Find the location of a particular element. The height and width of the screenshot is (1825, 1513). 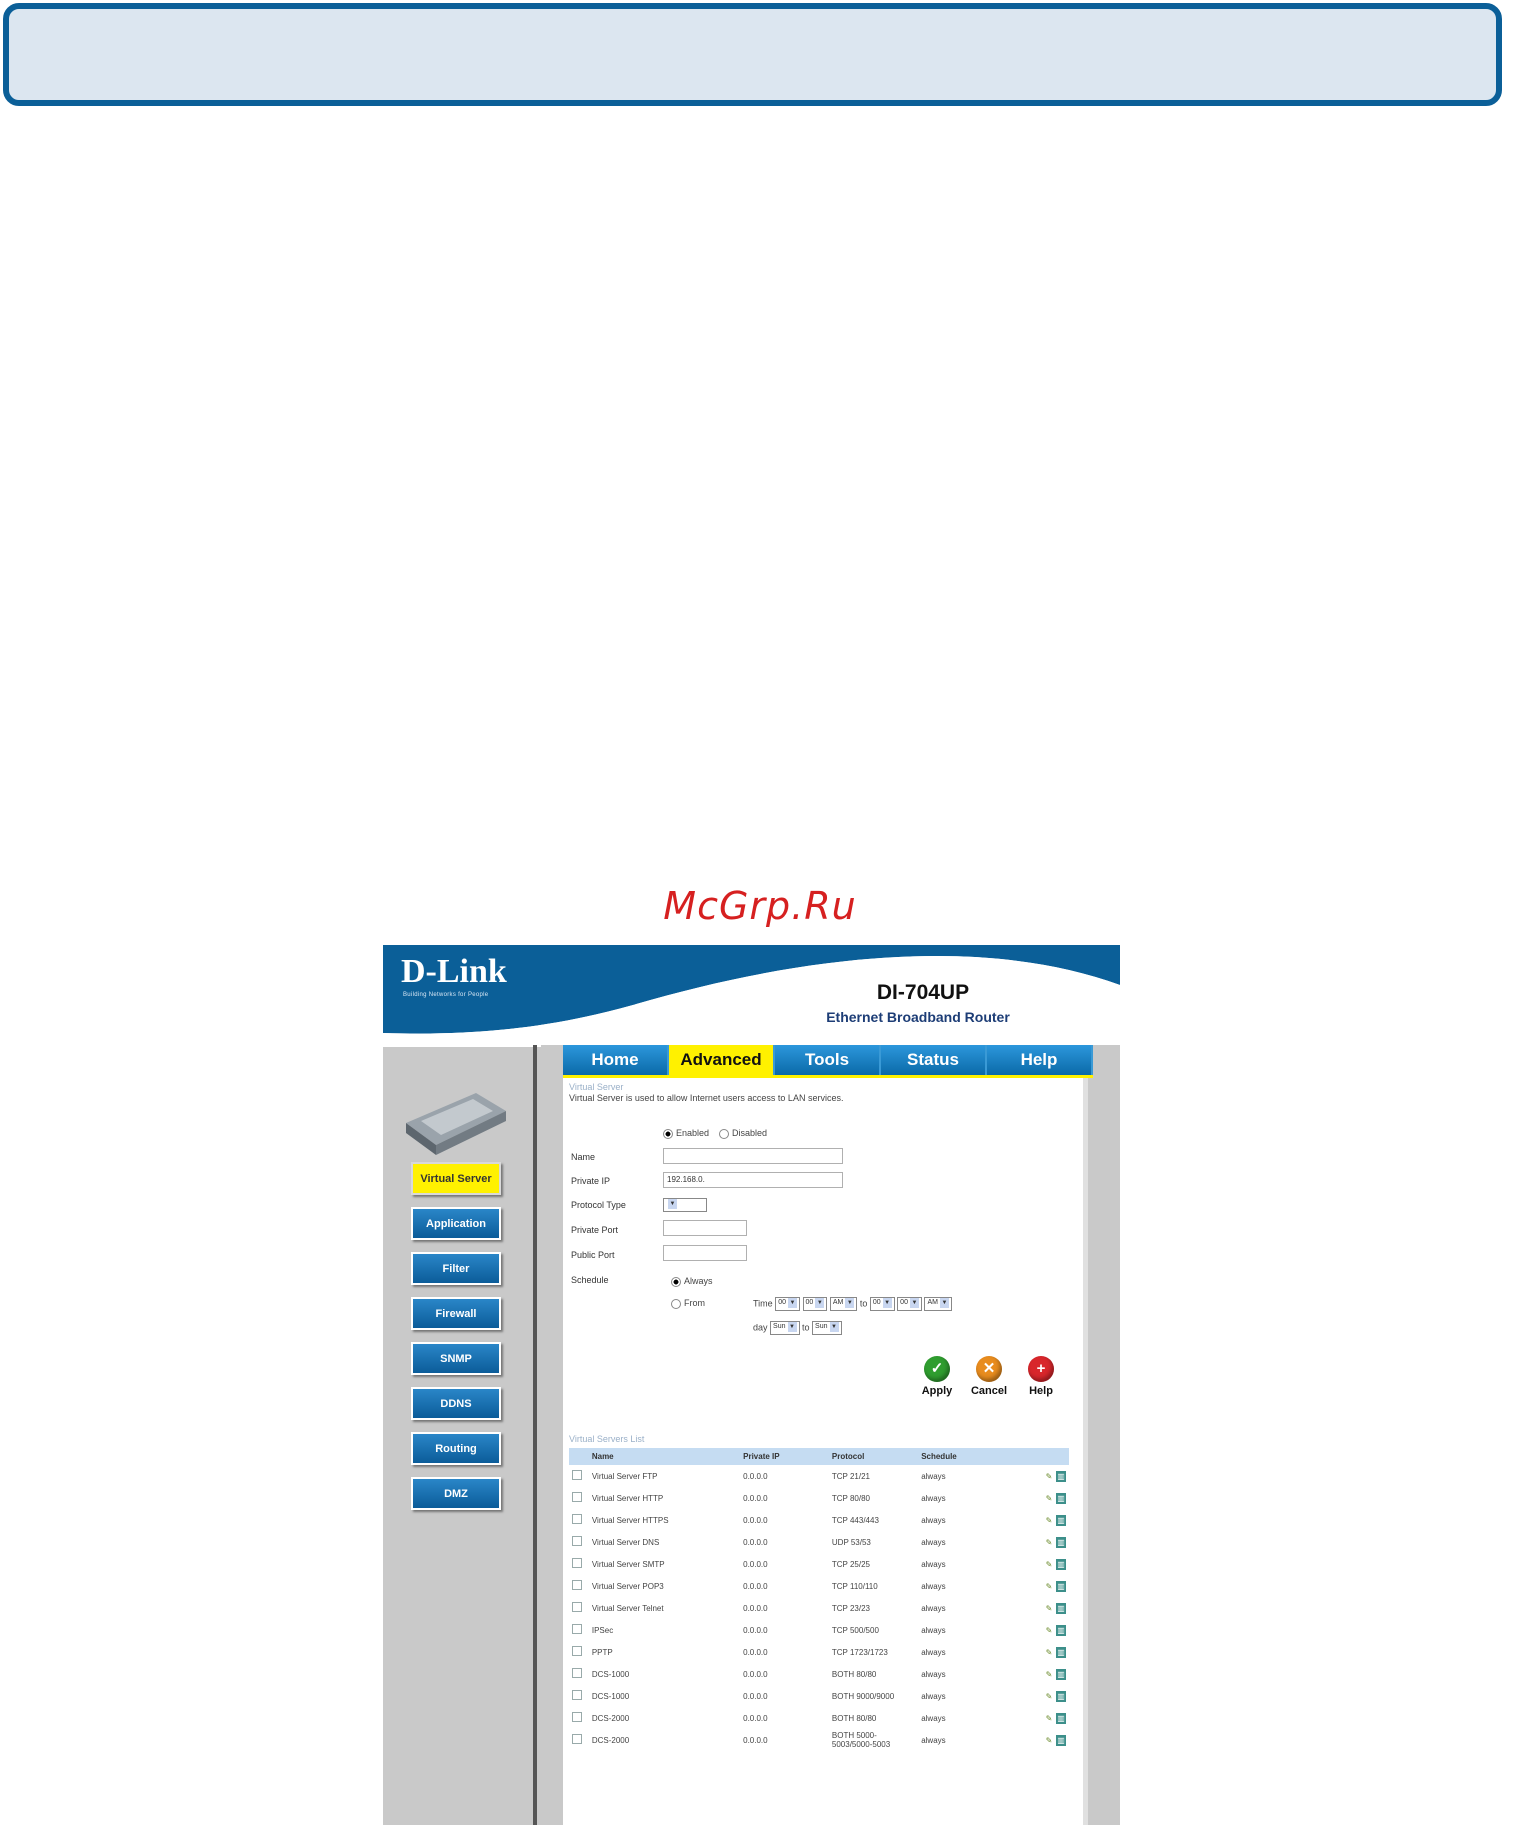

sidebar-item-snmp: SNMP is located at coordinates (456, 1358).